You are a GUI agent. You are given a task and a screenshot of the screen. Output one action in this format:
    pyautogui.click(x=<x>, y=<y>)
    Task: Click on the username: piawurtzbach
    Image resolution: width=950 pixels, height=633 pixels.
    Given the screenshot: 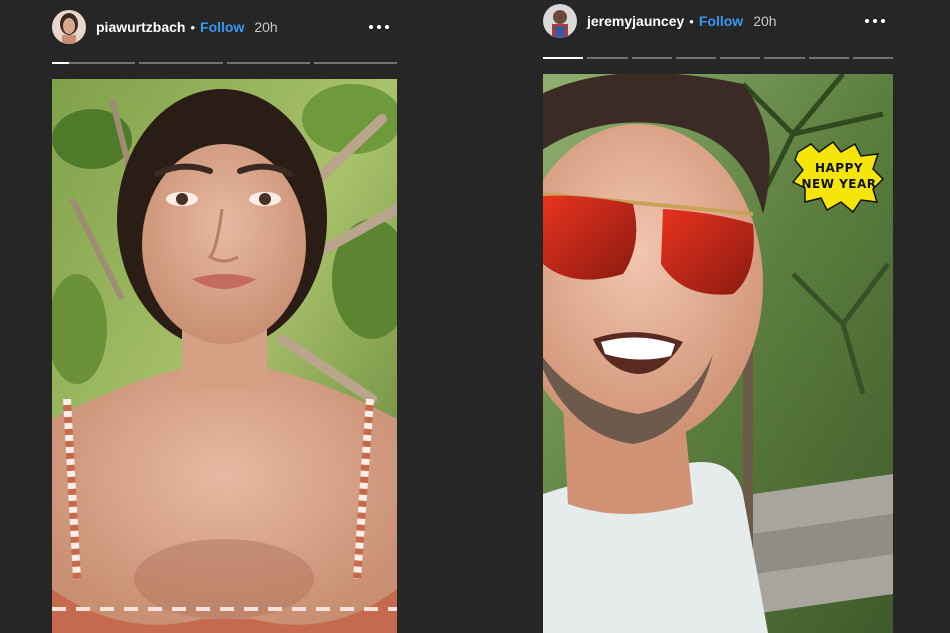 What is the action you would take?
    pyautogui.click(x=140, y=27)
    